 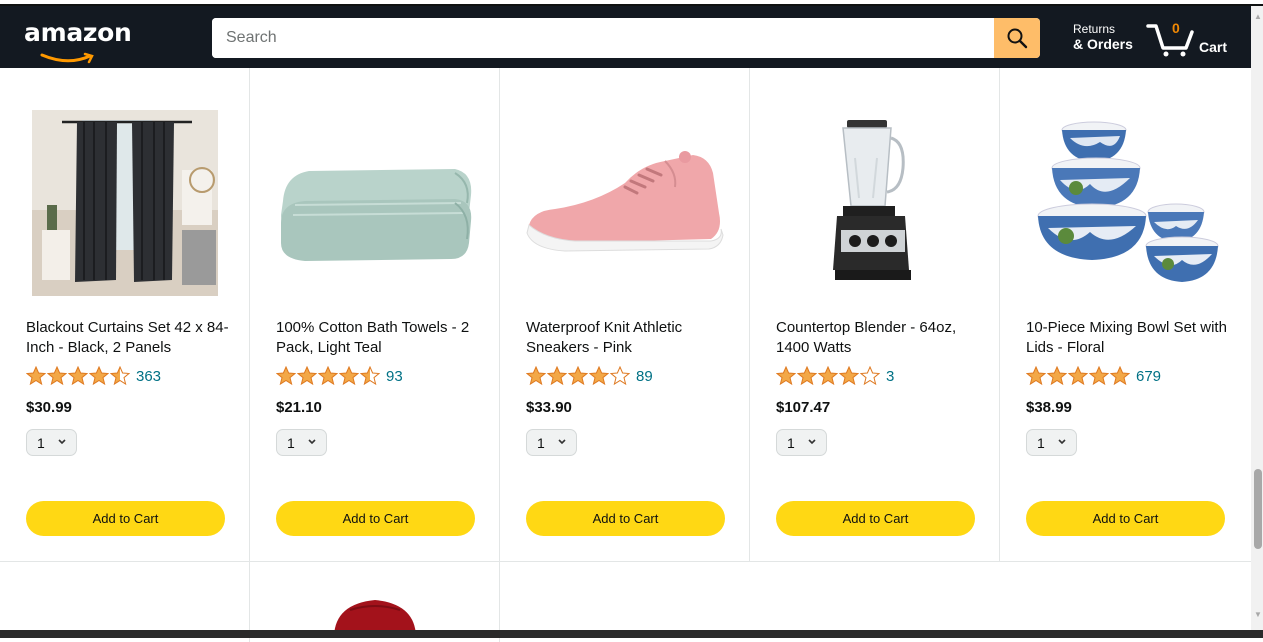 I want to click on product-price: $21.10, so click(x=299, y=407).